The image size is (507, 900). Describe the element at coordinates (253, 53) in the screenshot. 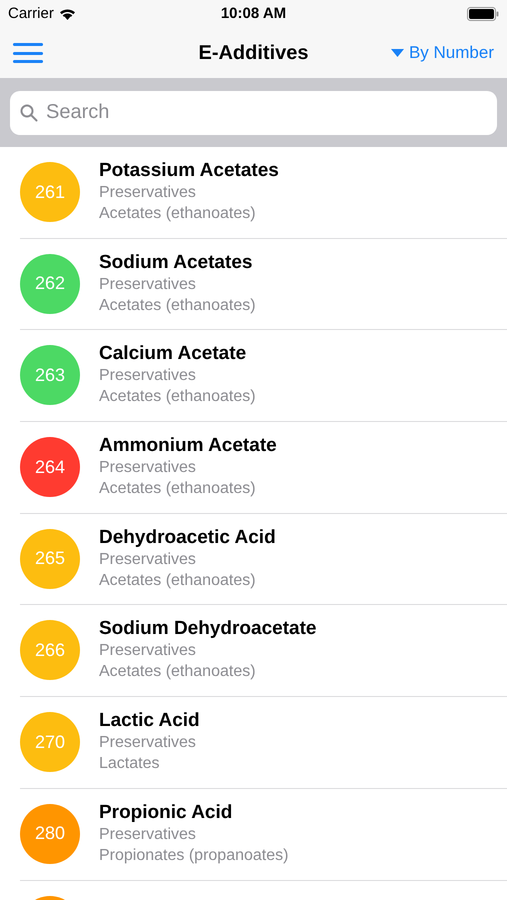

I see `nav-title: E-Additives` at that location.